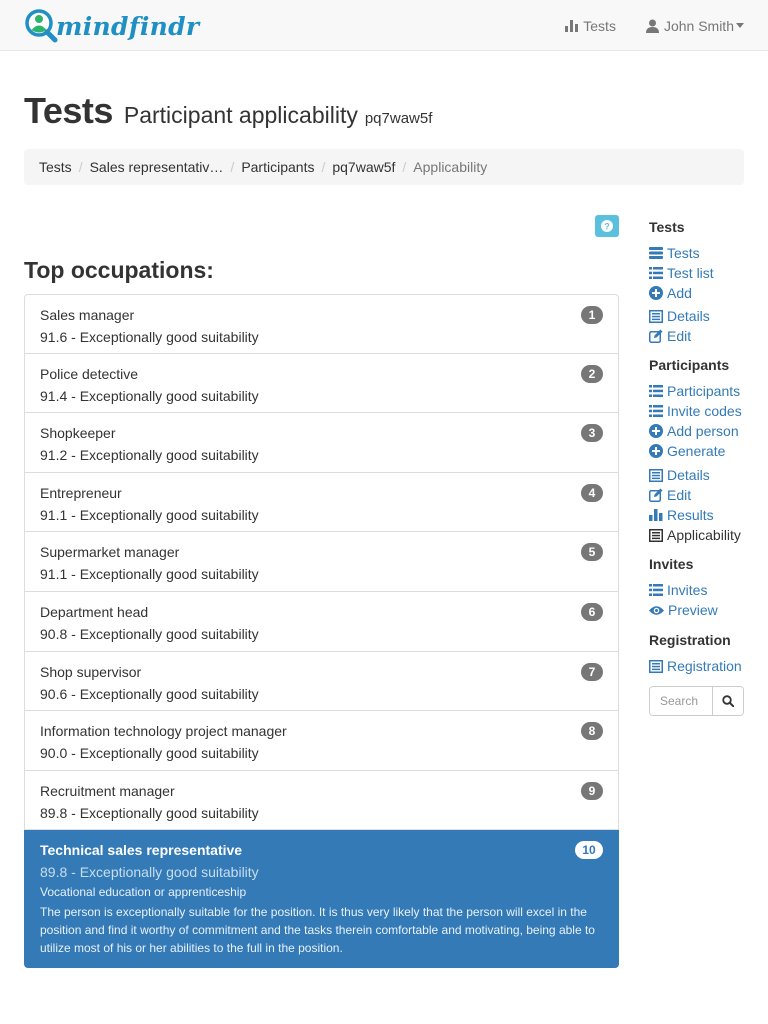  Describe the element at coordinates (704, 495) in the screenshot. I see `sidebar-item-participant-edit: Edit` at that location.